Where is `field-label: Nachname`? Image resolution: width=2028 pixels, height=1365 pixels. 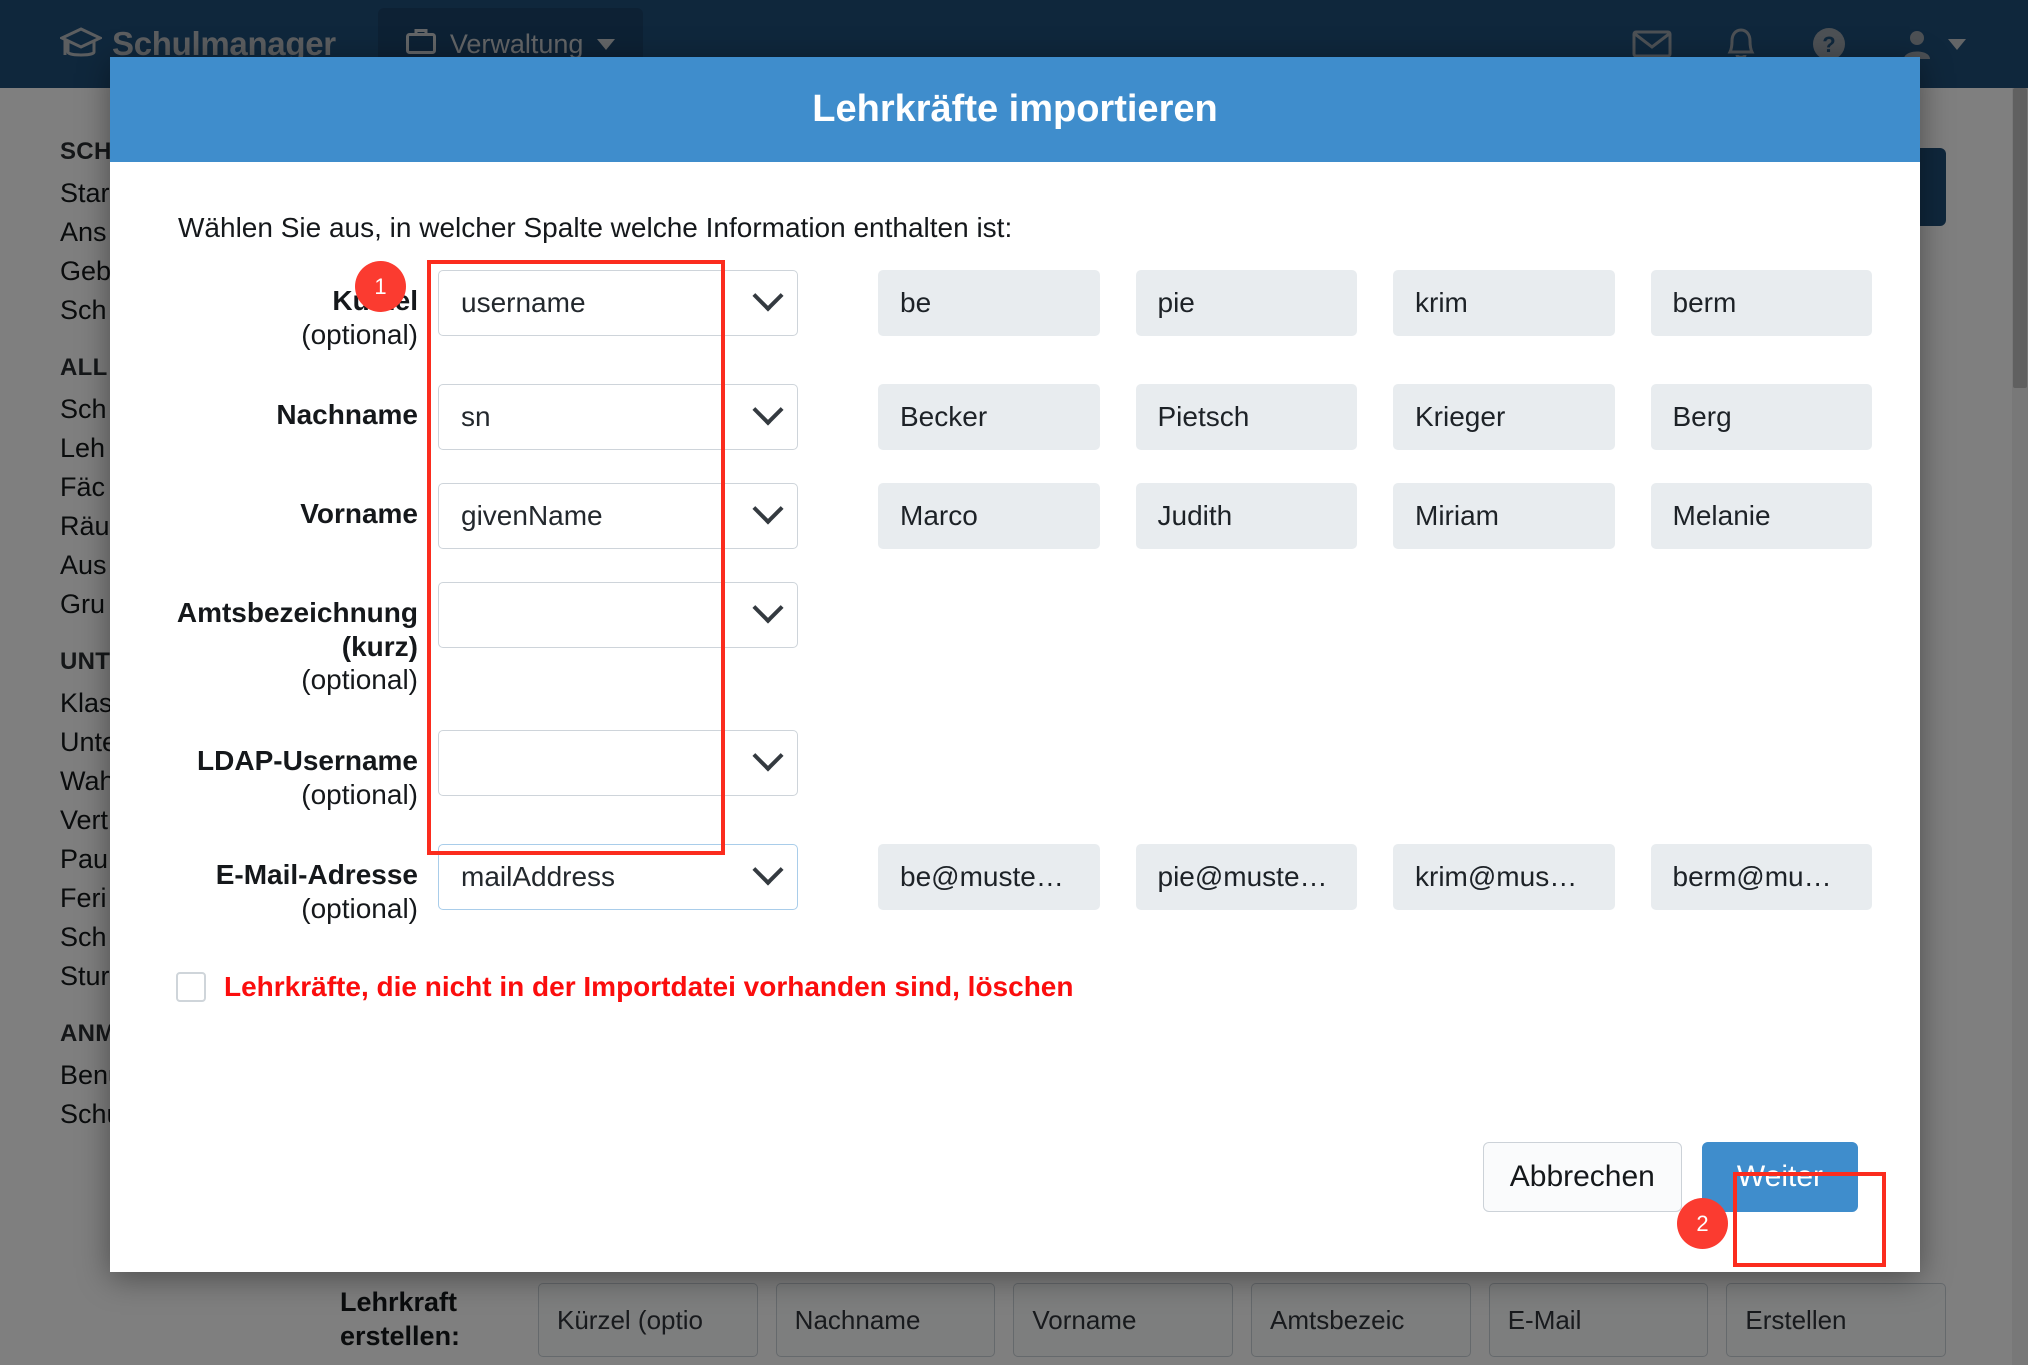
field-label: Nachname is located at coordinates (288, 408).